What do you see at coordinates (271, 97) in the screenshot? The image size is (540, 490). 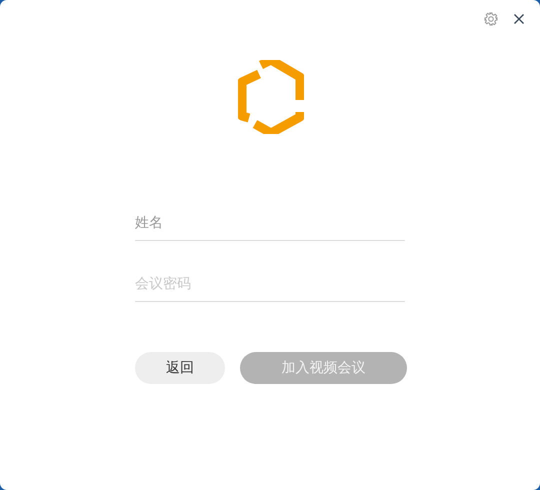 I see `logo-icon` at bounding box center [271, 97].